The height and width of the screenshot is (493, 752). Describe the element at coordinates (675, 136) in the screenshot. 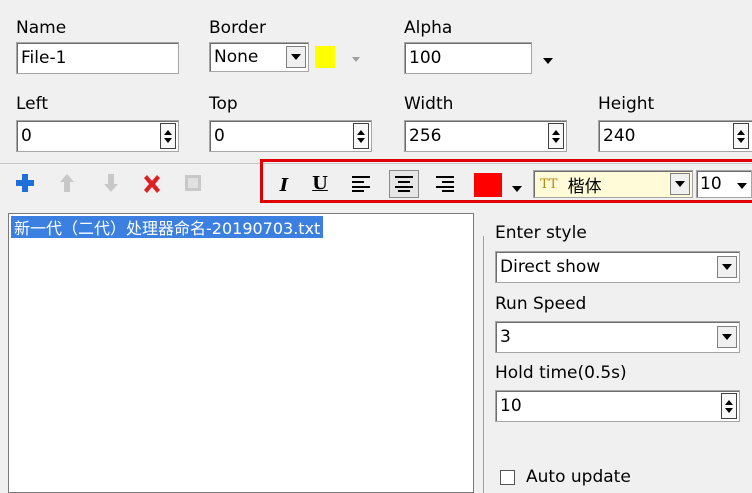

I see `height-spinner: 240` at that location.